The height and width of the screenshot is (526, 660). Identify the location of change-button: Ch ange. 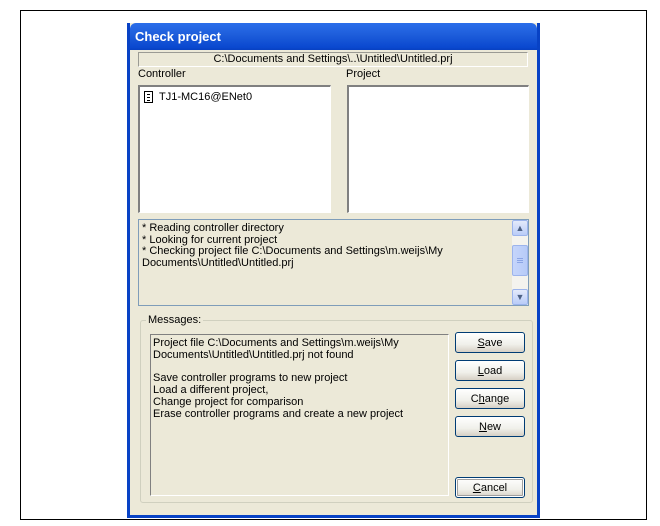
(490, 398).